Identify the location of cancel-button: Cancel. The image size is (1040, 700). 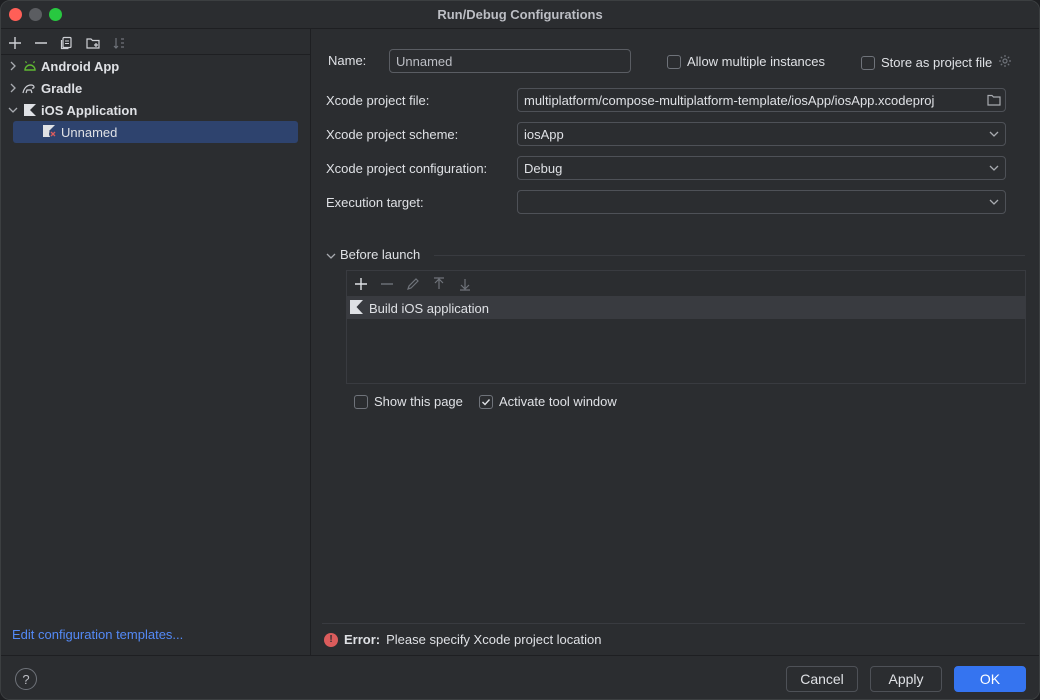
(822, 679).